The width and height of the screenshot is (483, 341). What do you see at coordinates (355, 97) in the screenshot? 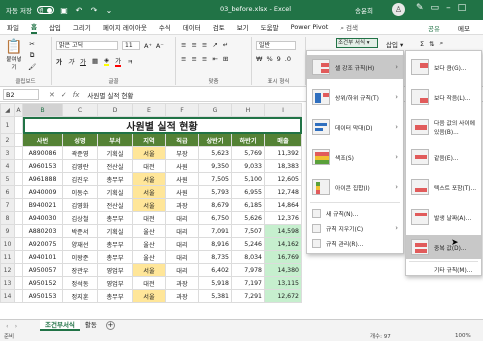
I see `menu-item-top-bottom-rules: 상위/하위 규칙(T) ›` at bounding box center [355, 97].